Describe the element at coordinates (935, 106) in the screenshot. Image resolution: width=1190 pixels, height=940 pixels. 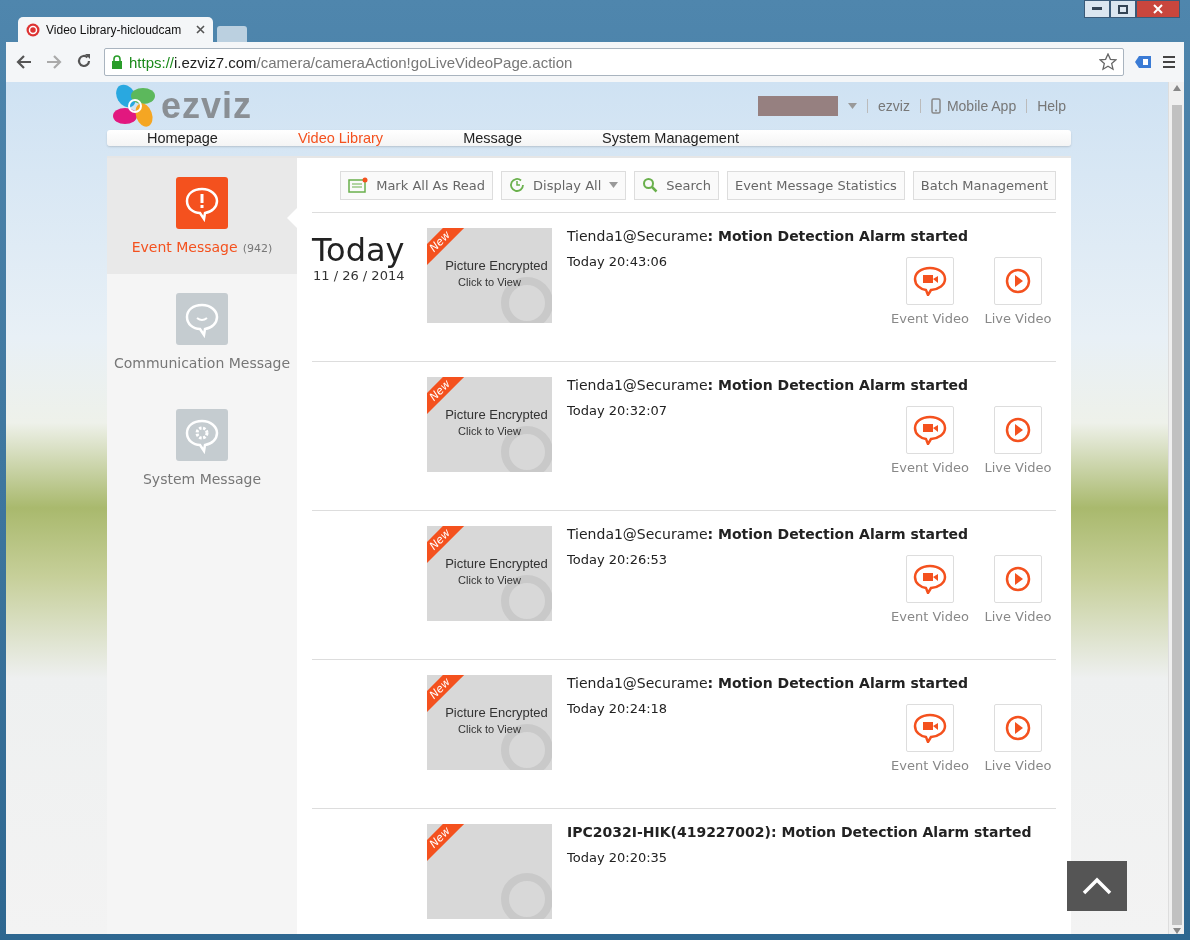
I see `phone-icon` at that location.